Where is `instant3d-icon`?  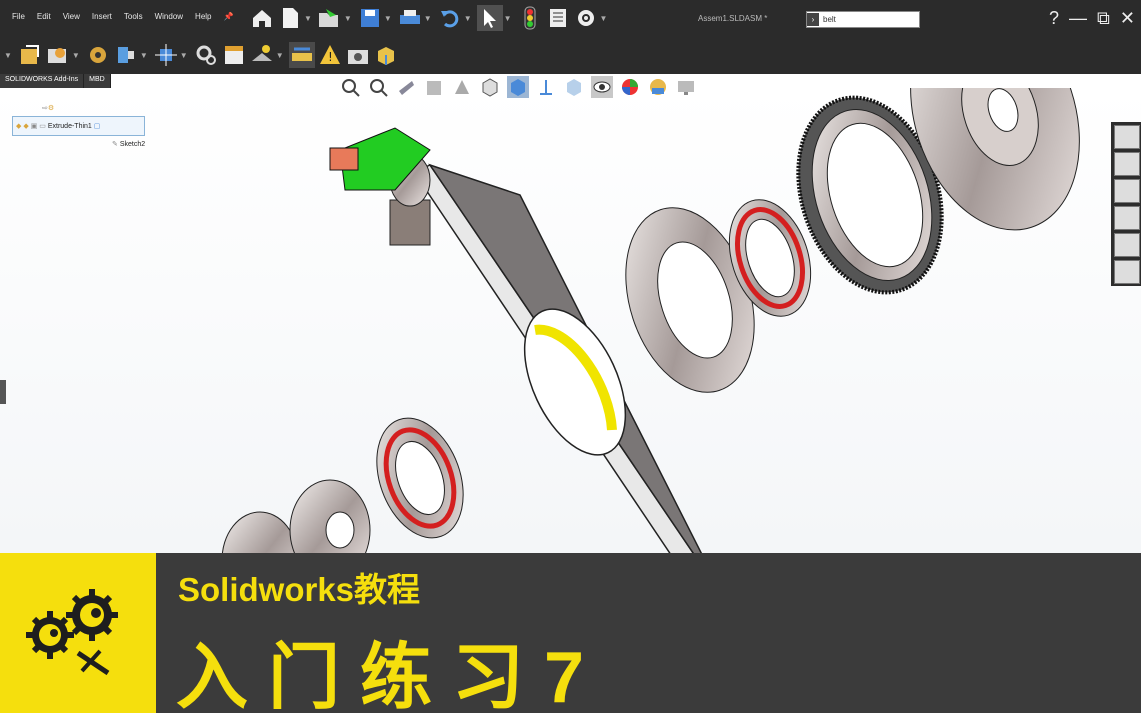 instant3d-icon is located at coordinates (386, 55).